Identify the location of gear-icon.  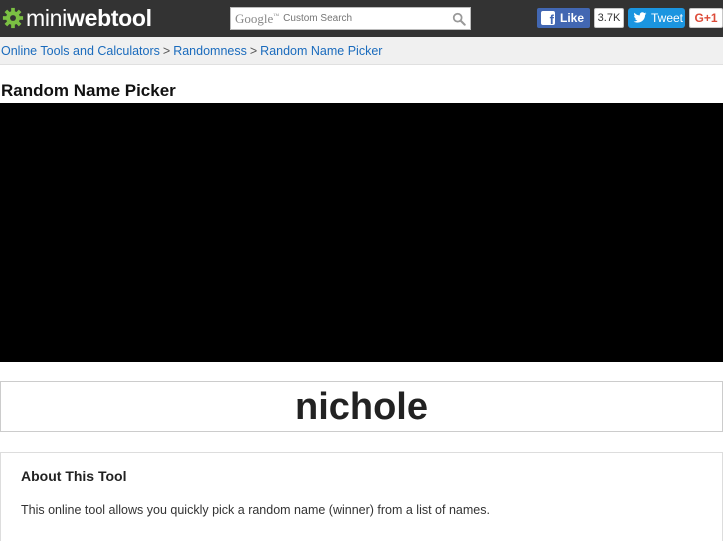
(13, 18).